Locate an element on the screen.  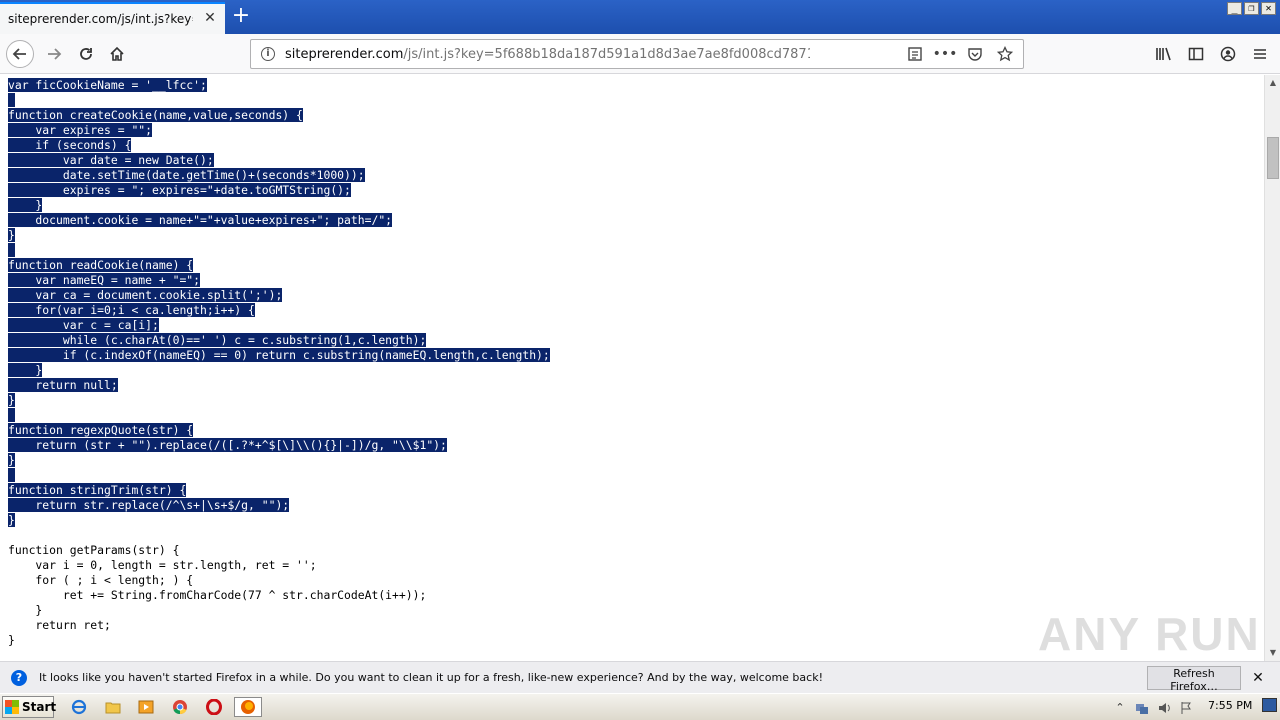
code-line-text: function getParams(str) { is located at coordinates (94, 550).